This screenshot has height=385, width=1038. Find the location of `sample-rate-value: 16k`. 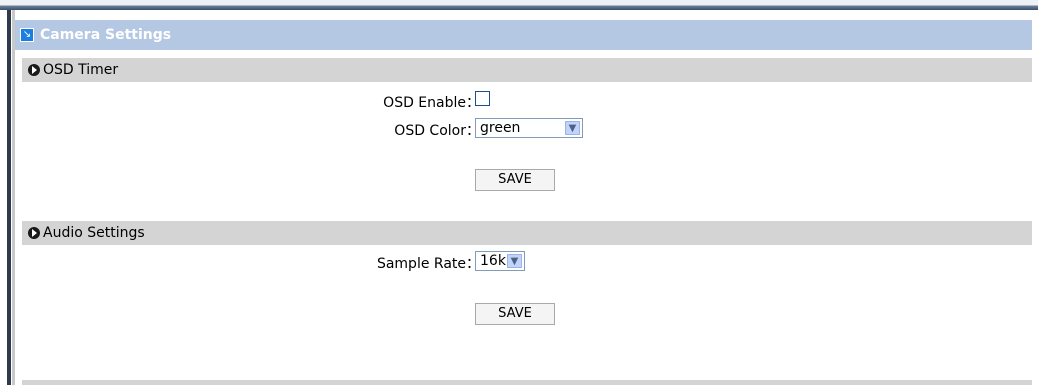

sample-rate-value: 16k is located at coordinates (493, 261).